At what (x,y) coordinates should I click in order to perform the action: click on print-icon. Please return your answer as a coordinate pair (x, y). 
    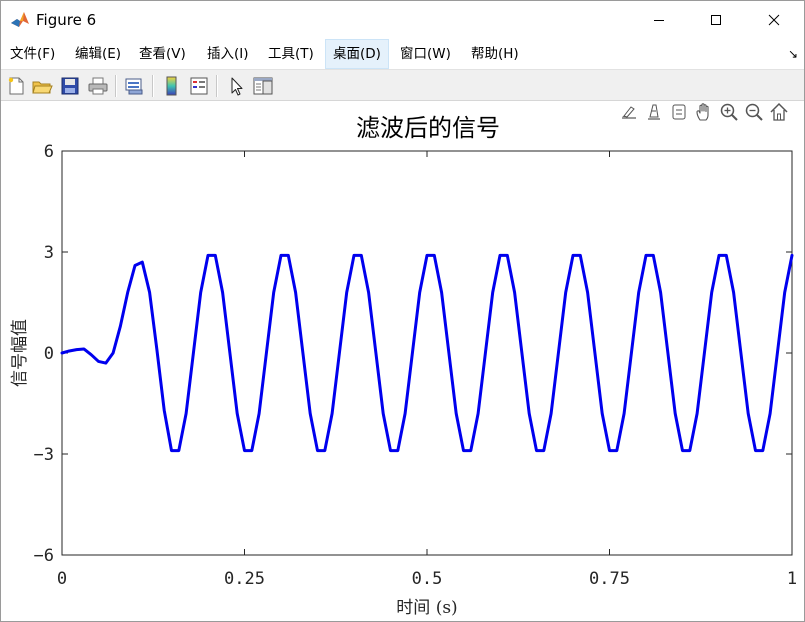
    Looking at the image, I should click on (98, 86).